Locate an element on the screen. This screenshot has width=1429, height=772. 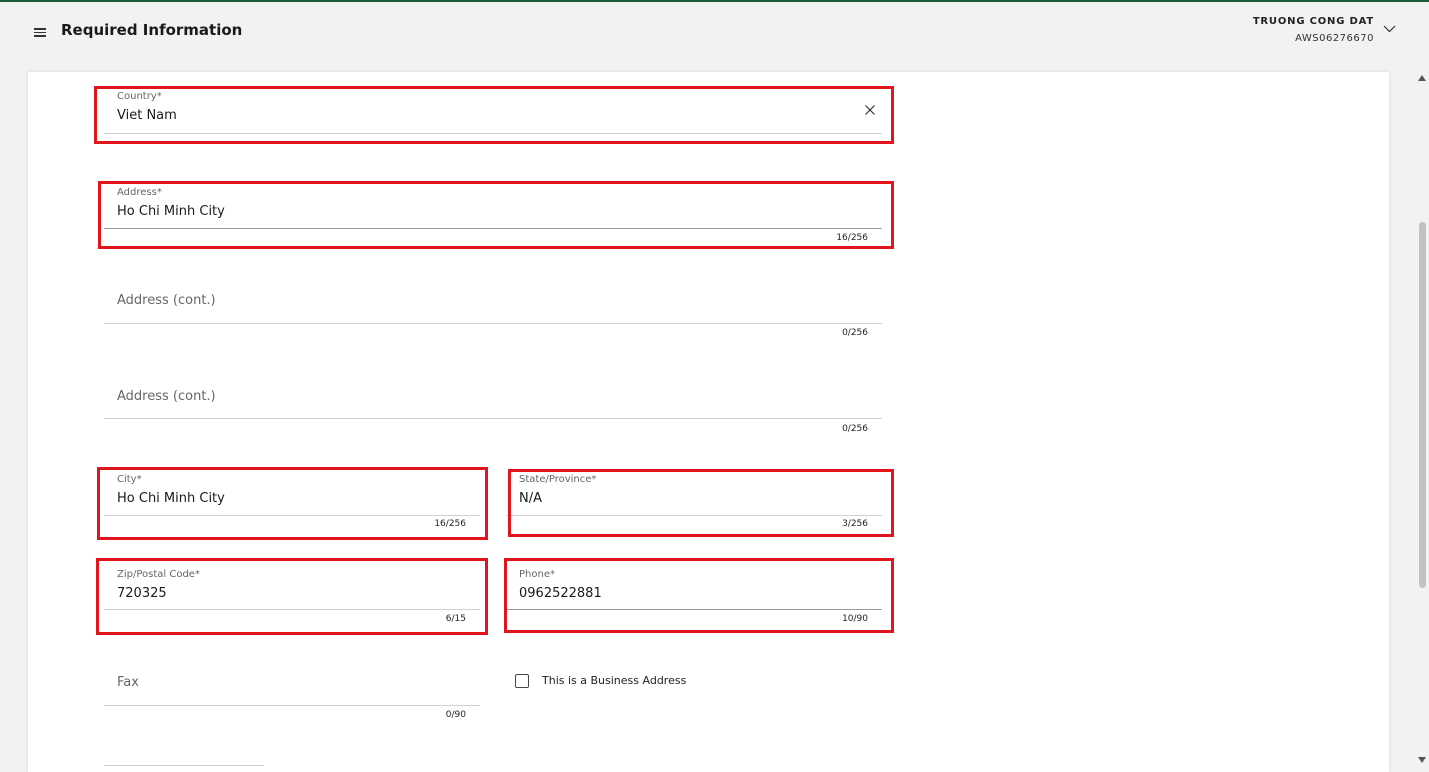
state-value: N/A is located at coordinates (530, 498).